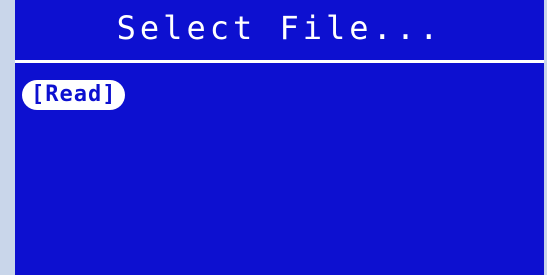  What do you see at coordinates (283, 95) in the screenshot?
I see `file-list: [Read]` at bounding box center [283, 95].